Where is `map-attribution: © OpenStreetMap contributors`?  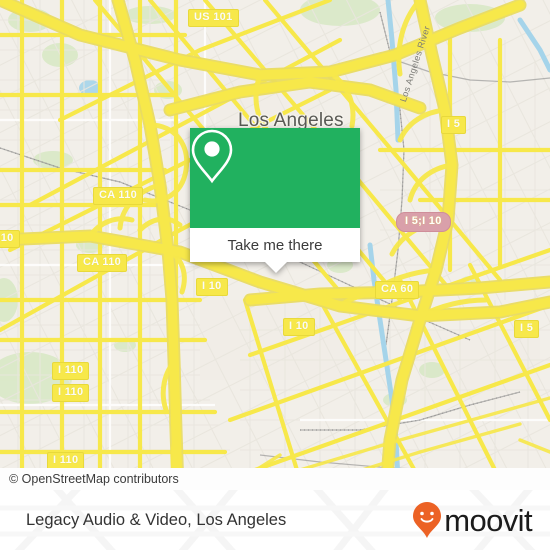
map-attribution: © OpenStreetMap contributors is located at coordinates (275, 479).